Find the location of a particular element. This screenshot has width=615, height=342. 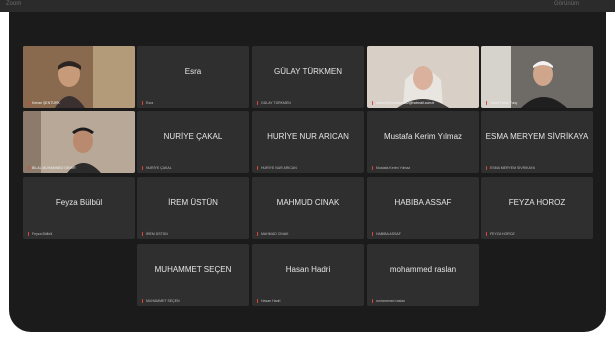

top-strip: Zoom Görünüm is located at coordinates (307, 6).